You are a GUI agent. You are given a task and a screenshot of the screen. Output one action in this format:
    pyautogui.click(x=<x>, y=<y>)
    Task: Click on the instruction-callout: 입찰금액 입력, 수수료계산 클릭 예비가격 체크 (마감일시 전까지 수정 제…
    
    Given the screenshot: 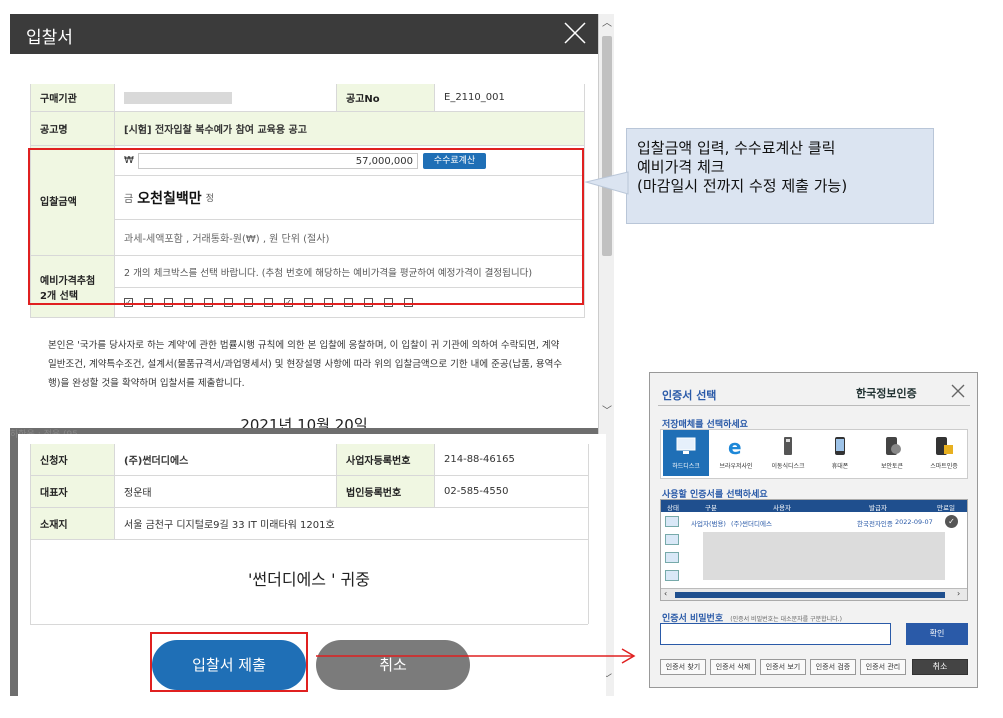 What is the action you would take?
    pyautogui.click(x=780, y=176)
    